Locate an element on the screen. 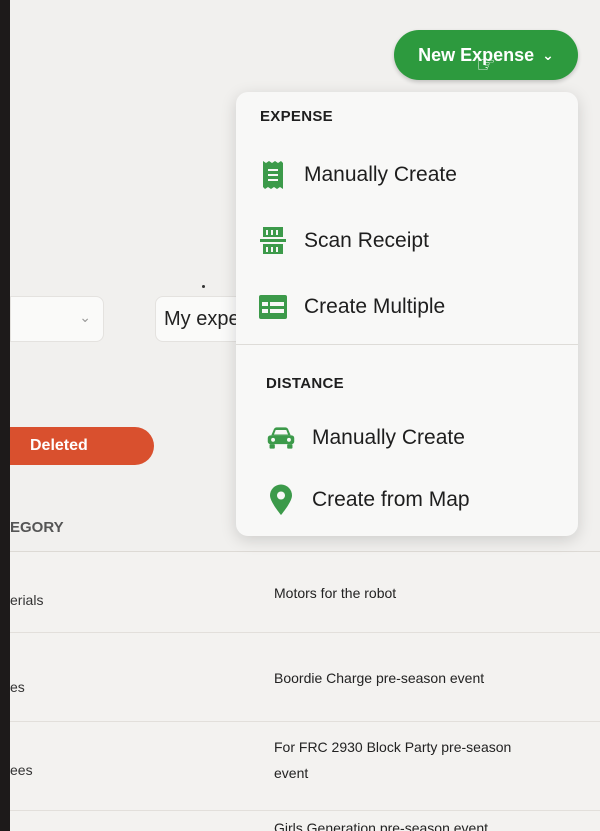 Image resolution: width=600 pixels, height=831 pixels. scan-receipt-icon is located at coordinates (273, 241).